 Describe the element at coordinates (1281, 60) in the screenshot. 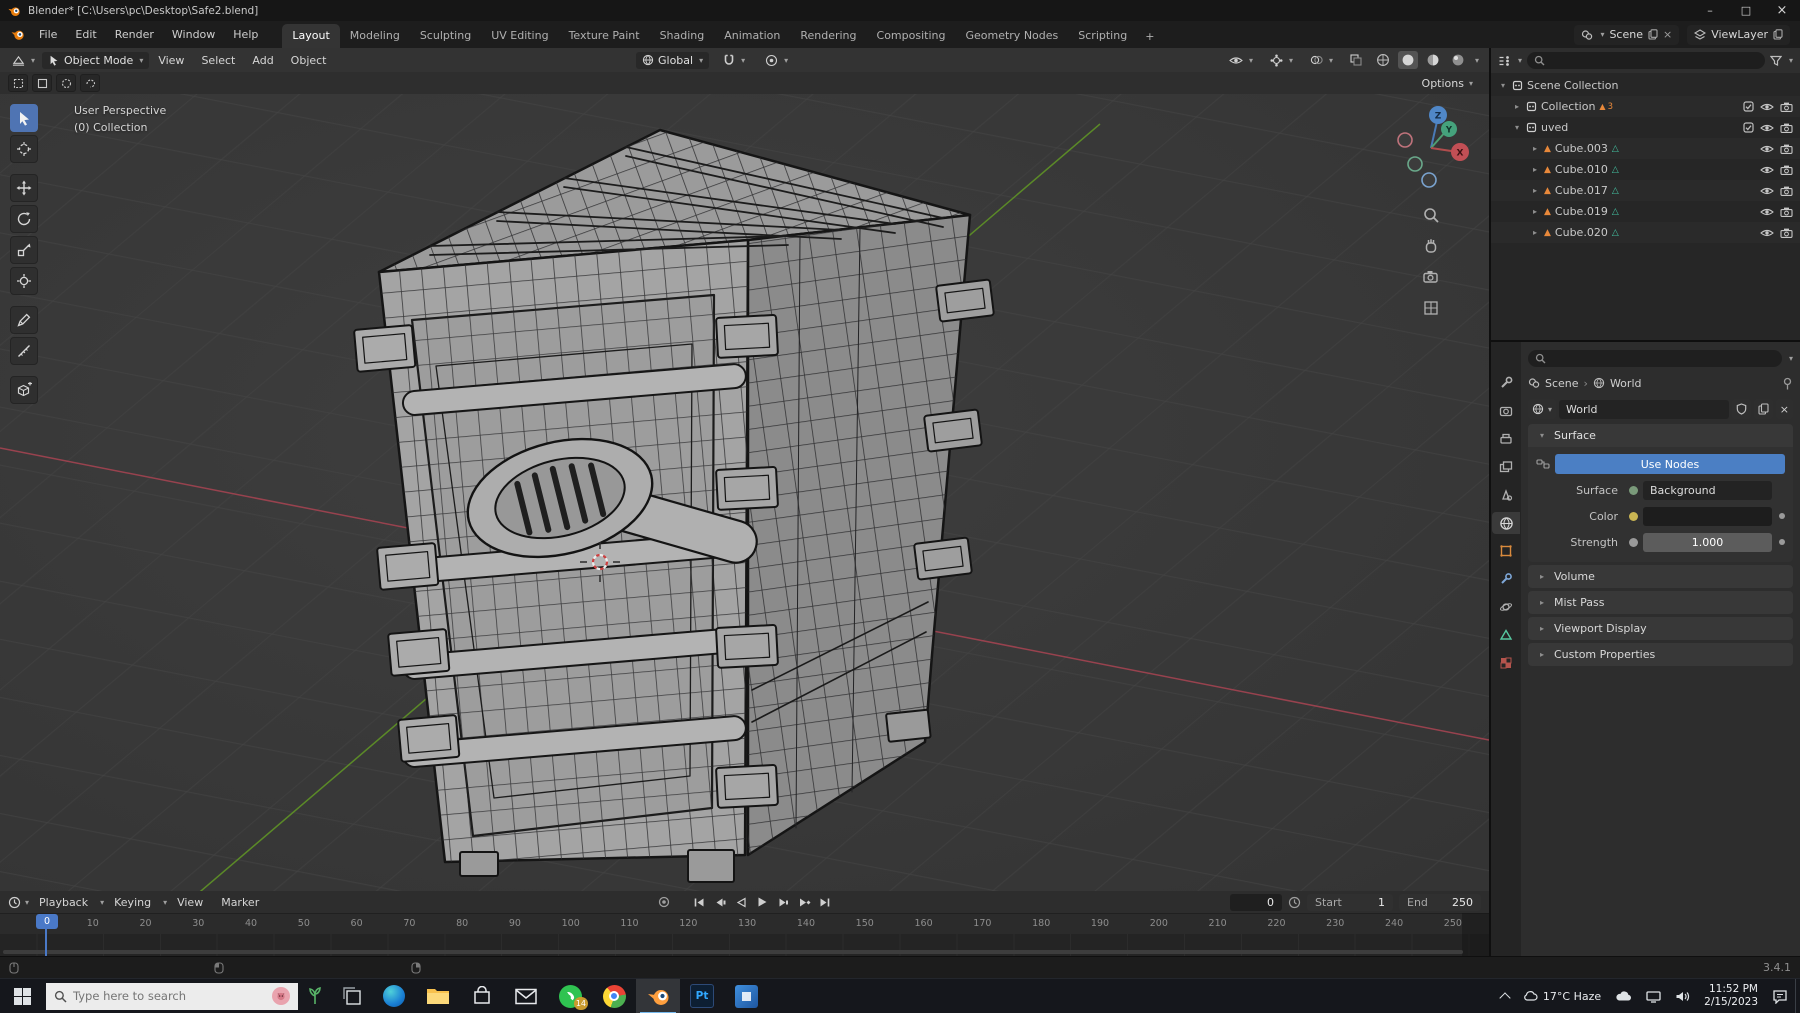

I see `gizmos-button: ▾` at that location.